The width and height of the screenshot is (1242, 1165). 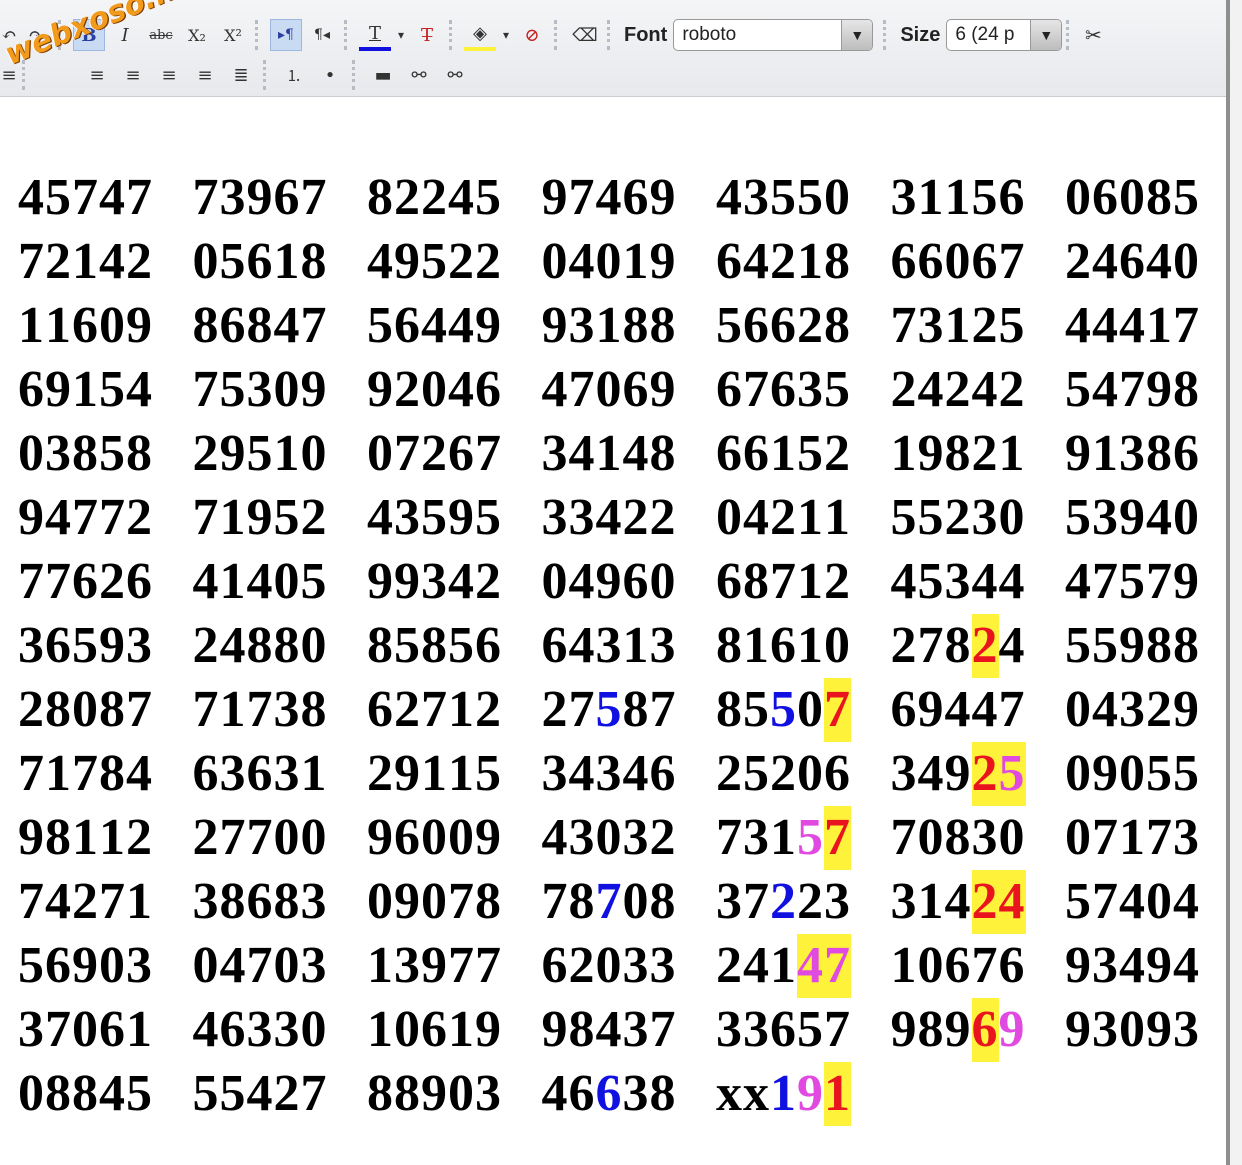 What do you see at coordinates (105, 518) in the screenshot?
I see `number-cell: 94772` at bounding box center [105, 518].